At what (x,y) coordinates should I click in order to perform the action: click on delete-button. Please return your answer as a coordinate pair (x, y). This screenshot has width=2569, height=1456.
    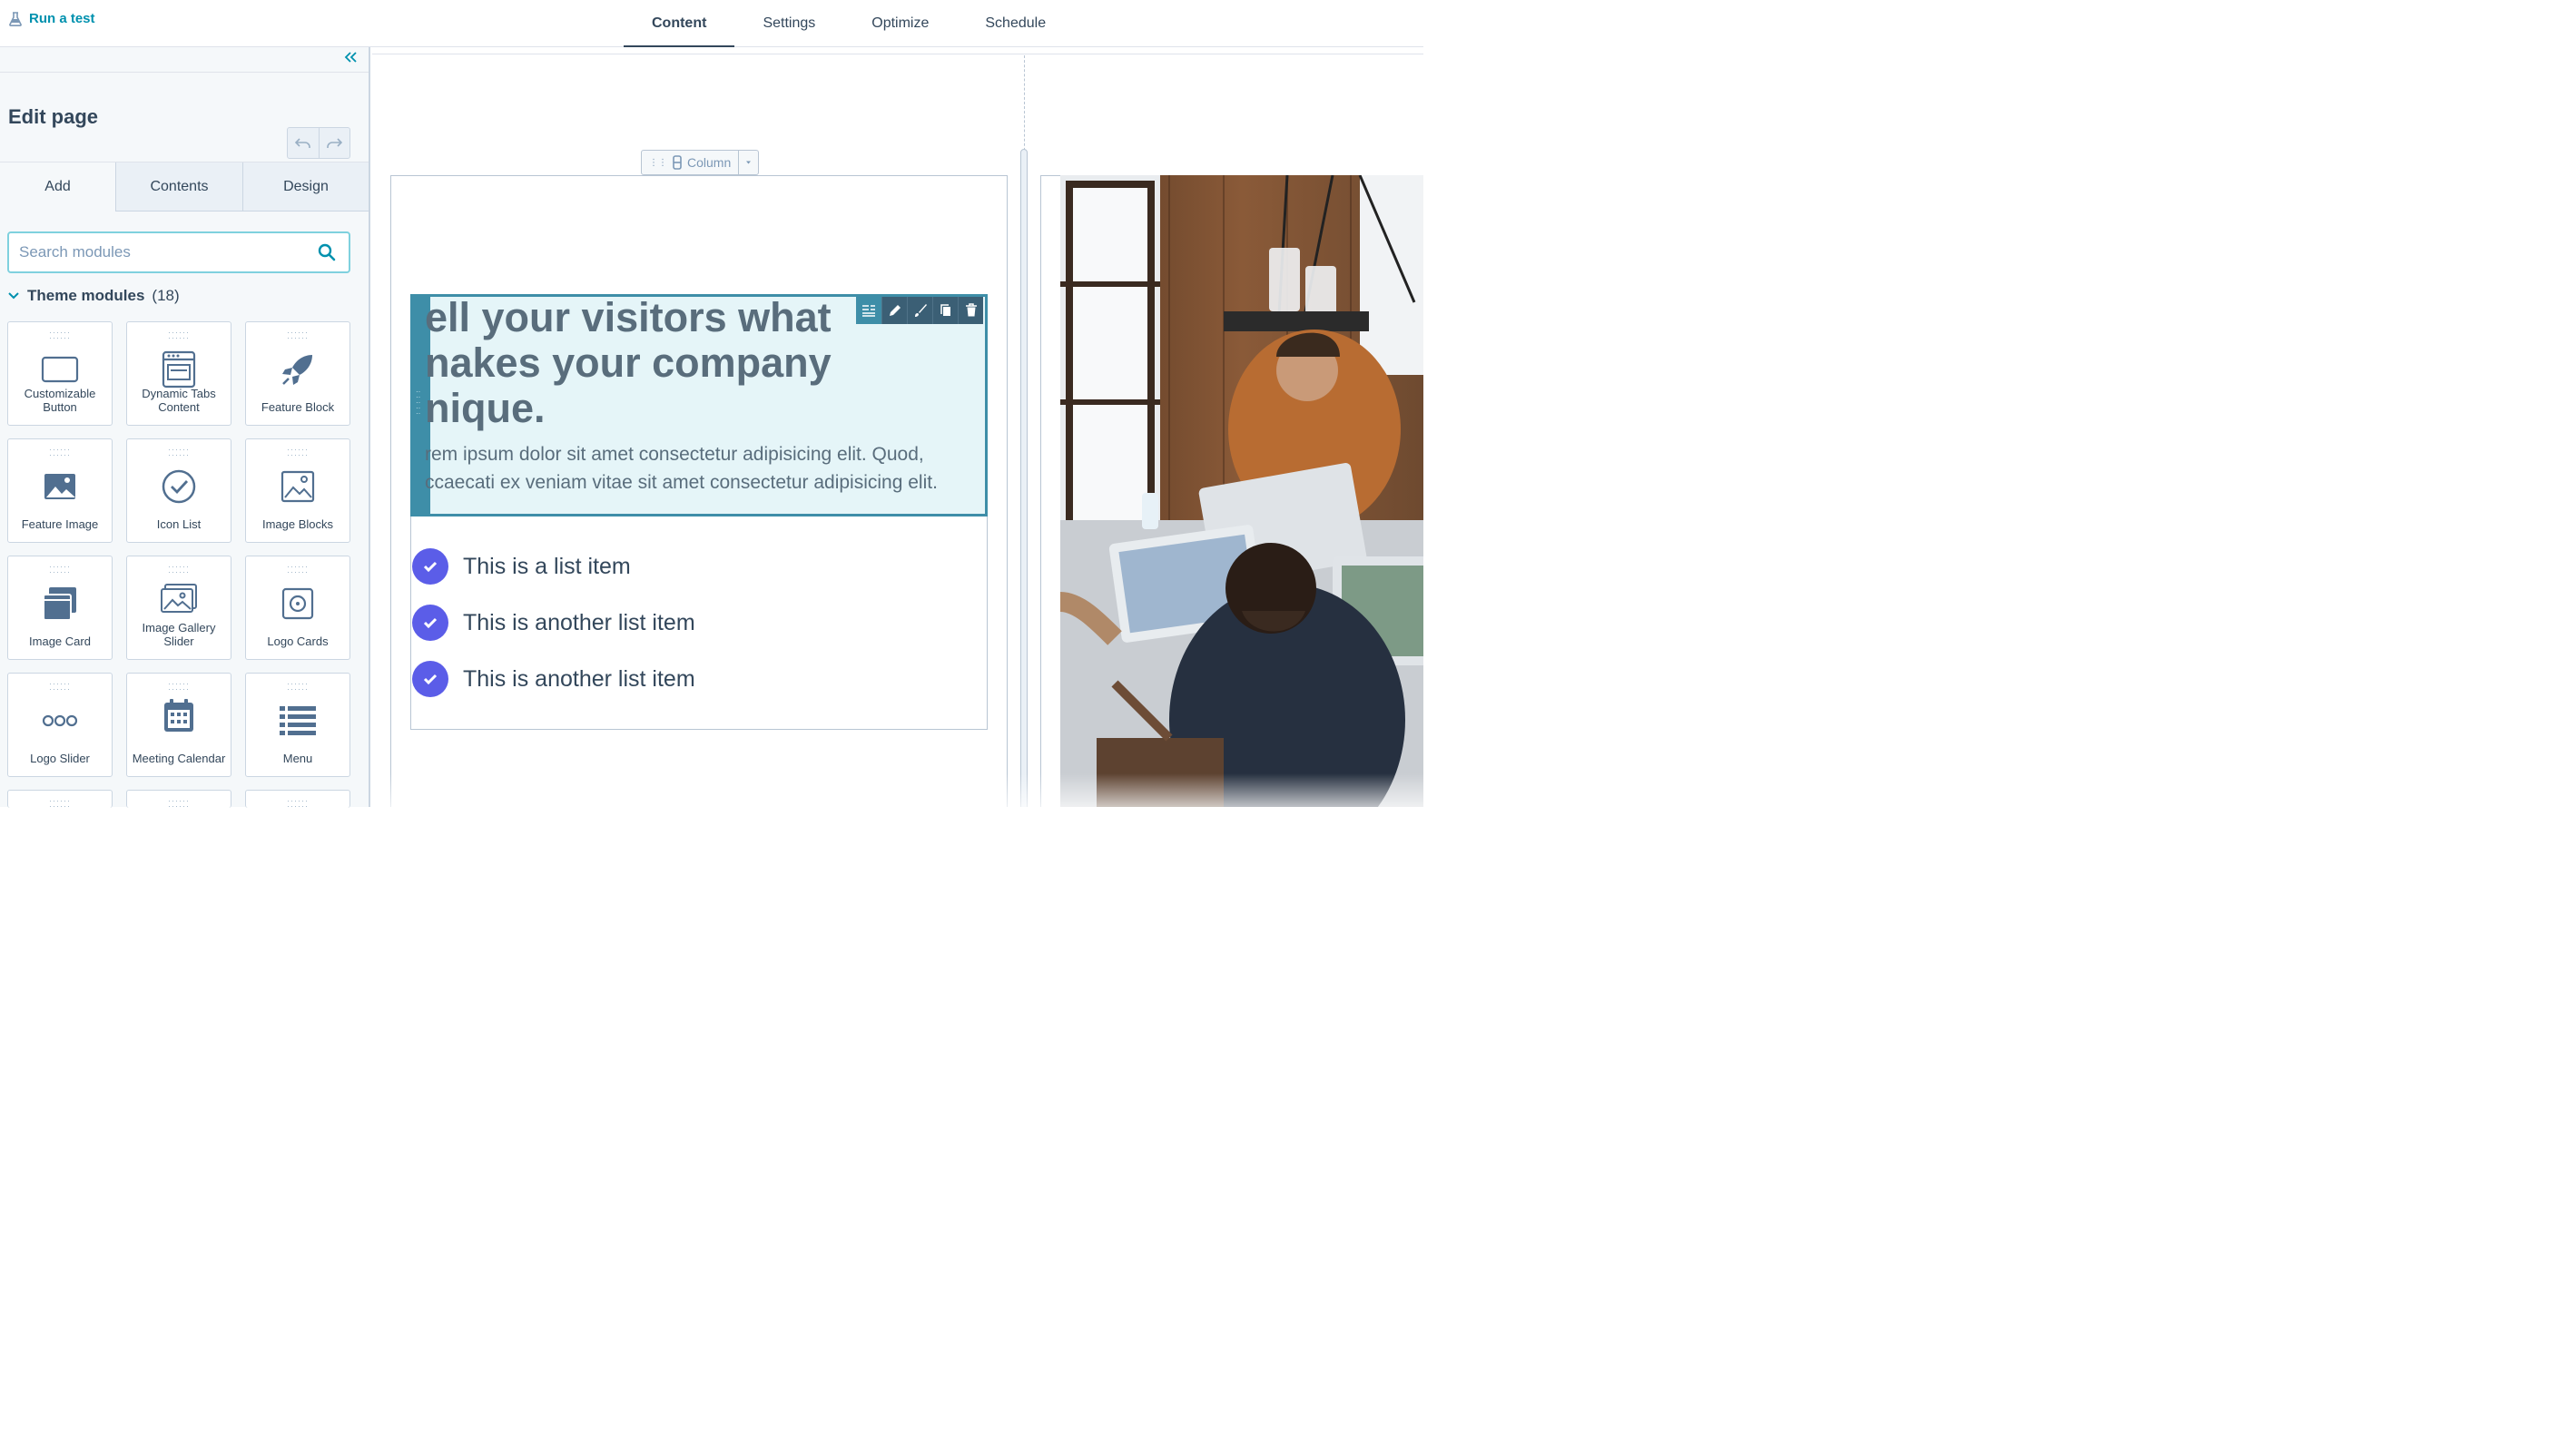
    Looking at the image, I should click on (971, 310).